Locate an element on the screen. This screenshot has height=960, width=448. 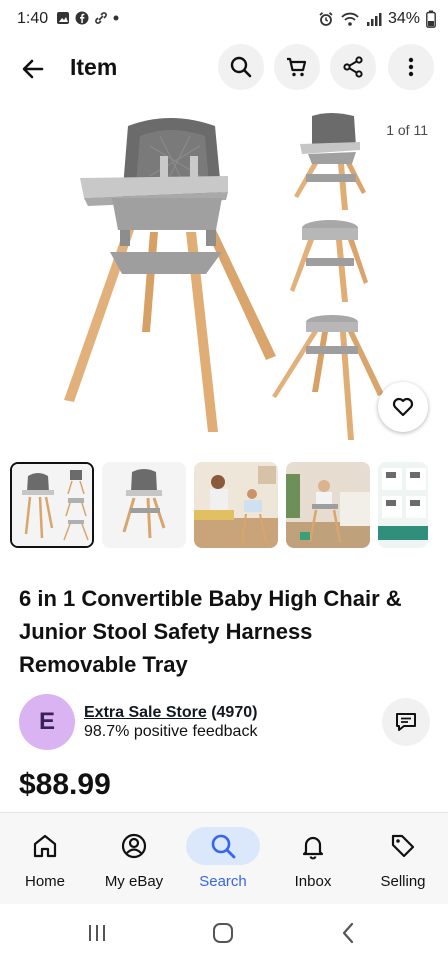
cart-button is located at coordinates (297, 67).